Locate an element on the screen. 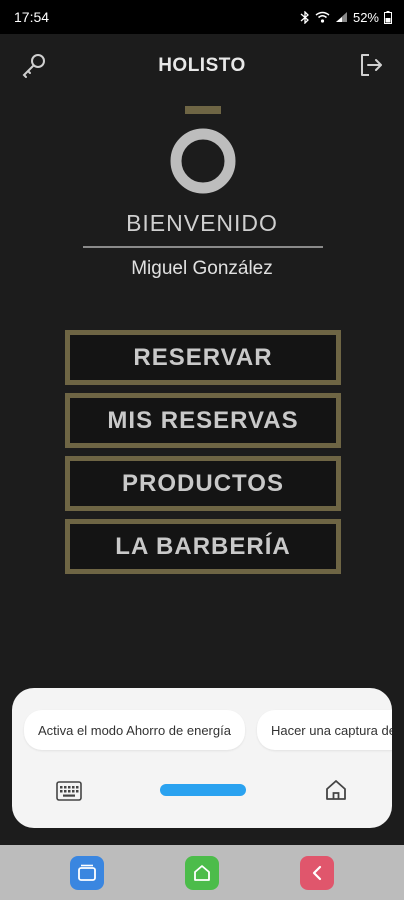 This screenshot has height=900, width=404. welcome-heading: BIENVENIDO is located at coordinates (202, 223).